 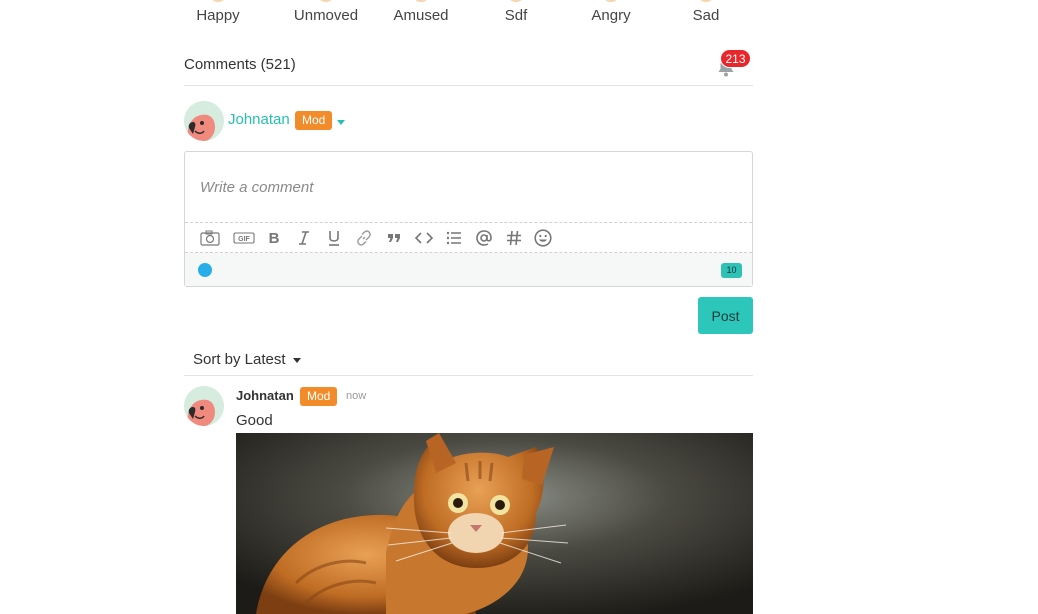 I want to click on sad-emoji-icon, so click(x=706, y=1).